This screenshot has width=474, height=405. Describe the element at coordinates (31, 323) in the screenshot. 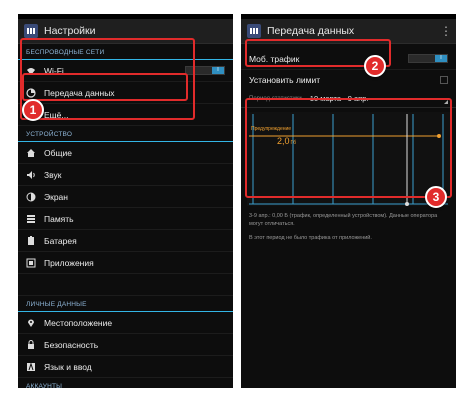

I see `location-icon` at that location.